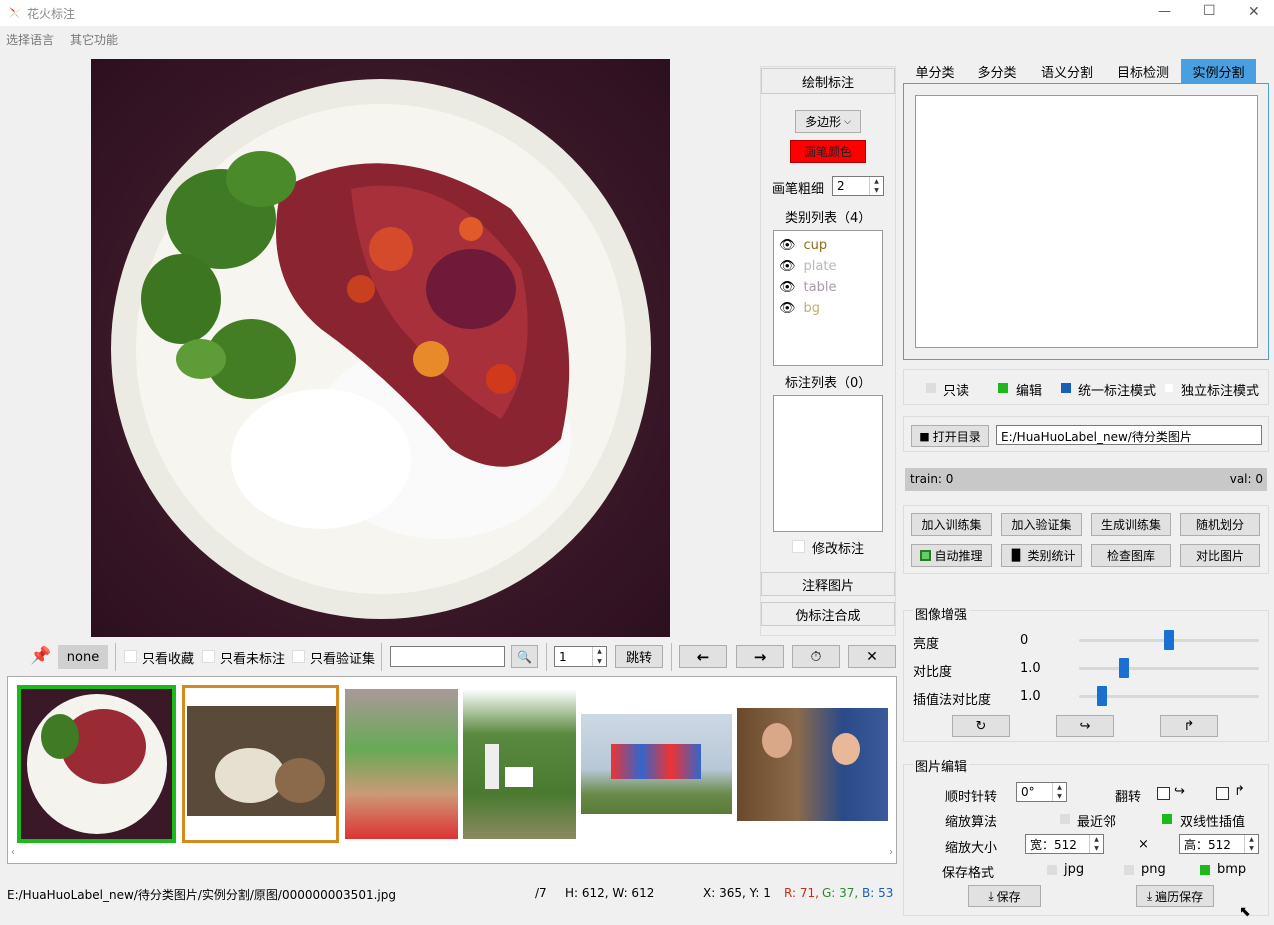  What do you see at coordinates (1041, 524) in the screenshot?
I see `add-val-button: 加入验证集` at bounding box center [1041, 524].